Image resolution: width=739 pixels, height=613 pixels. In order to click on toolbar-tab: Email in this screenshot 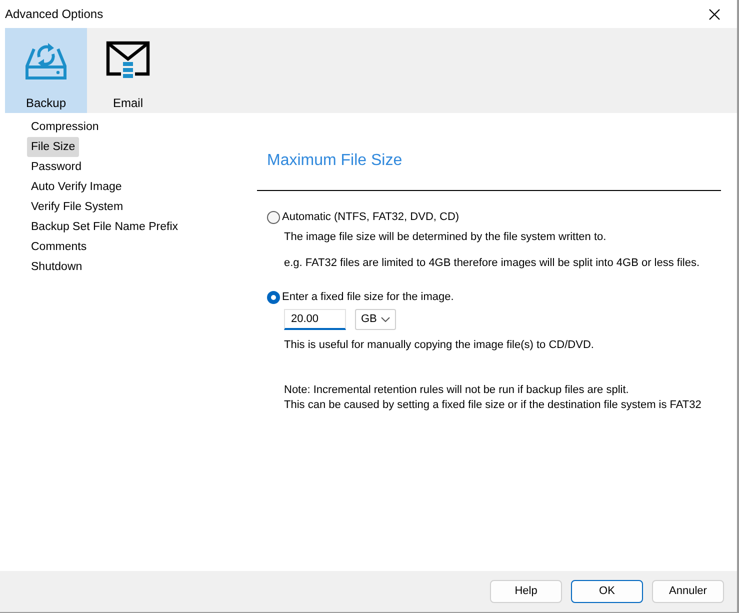, I will do `click(128, 70)`.